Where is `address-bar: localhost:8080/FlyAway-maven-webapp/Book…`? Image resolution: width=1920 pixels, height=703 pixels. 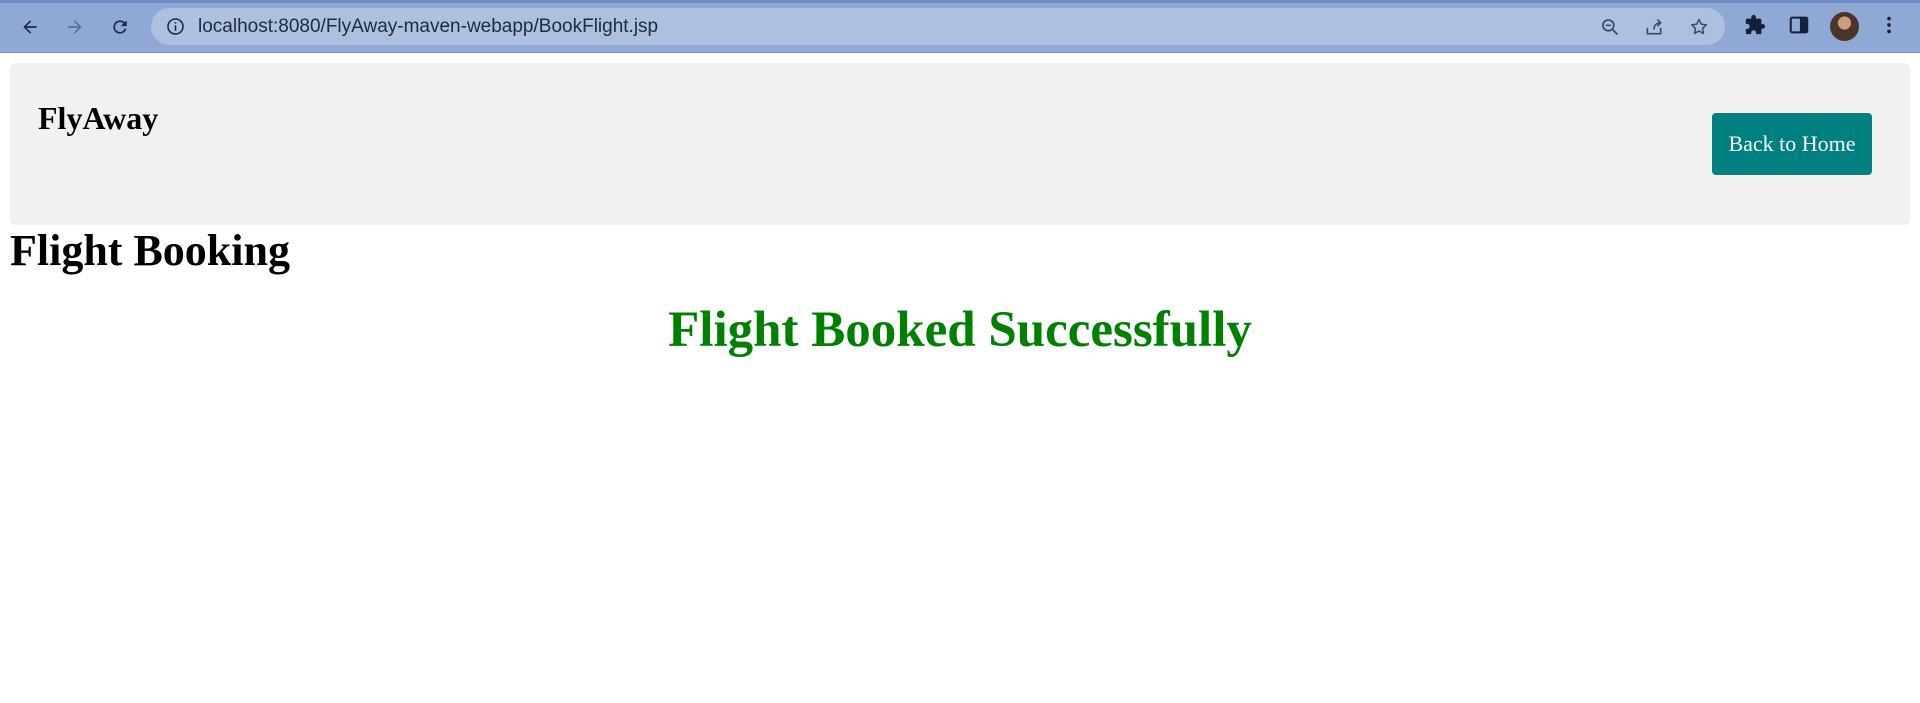
address-bar: localhost:8080/FlyAway-maven-webapp/Book… is located at coordinates (938, 26).